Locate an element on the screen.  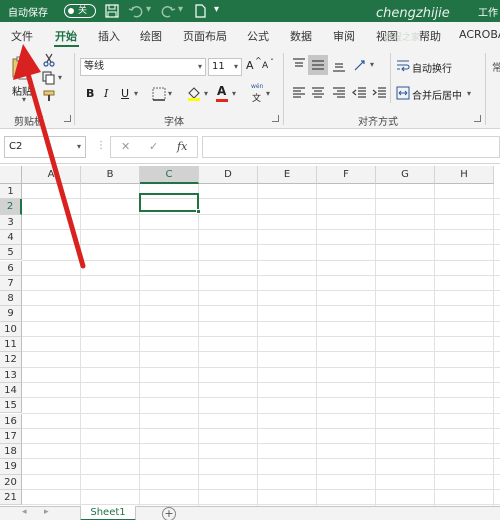
paste-dropdown-icon: ▾ is located at coordinates (24, 99).